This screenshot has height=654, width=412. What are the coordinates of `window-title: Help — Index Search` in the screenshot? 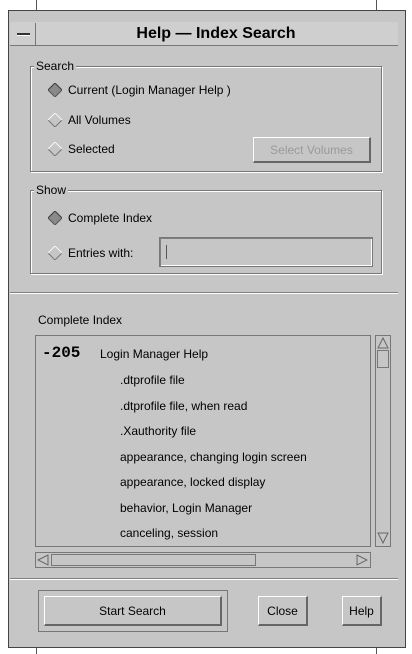 It's located at (216, 33).